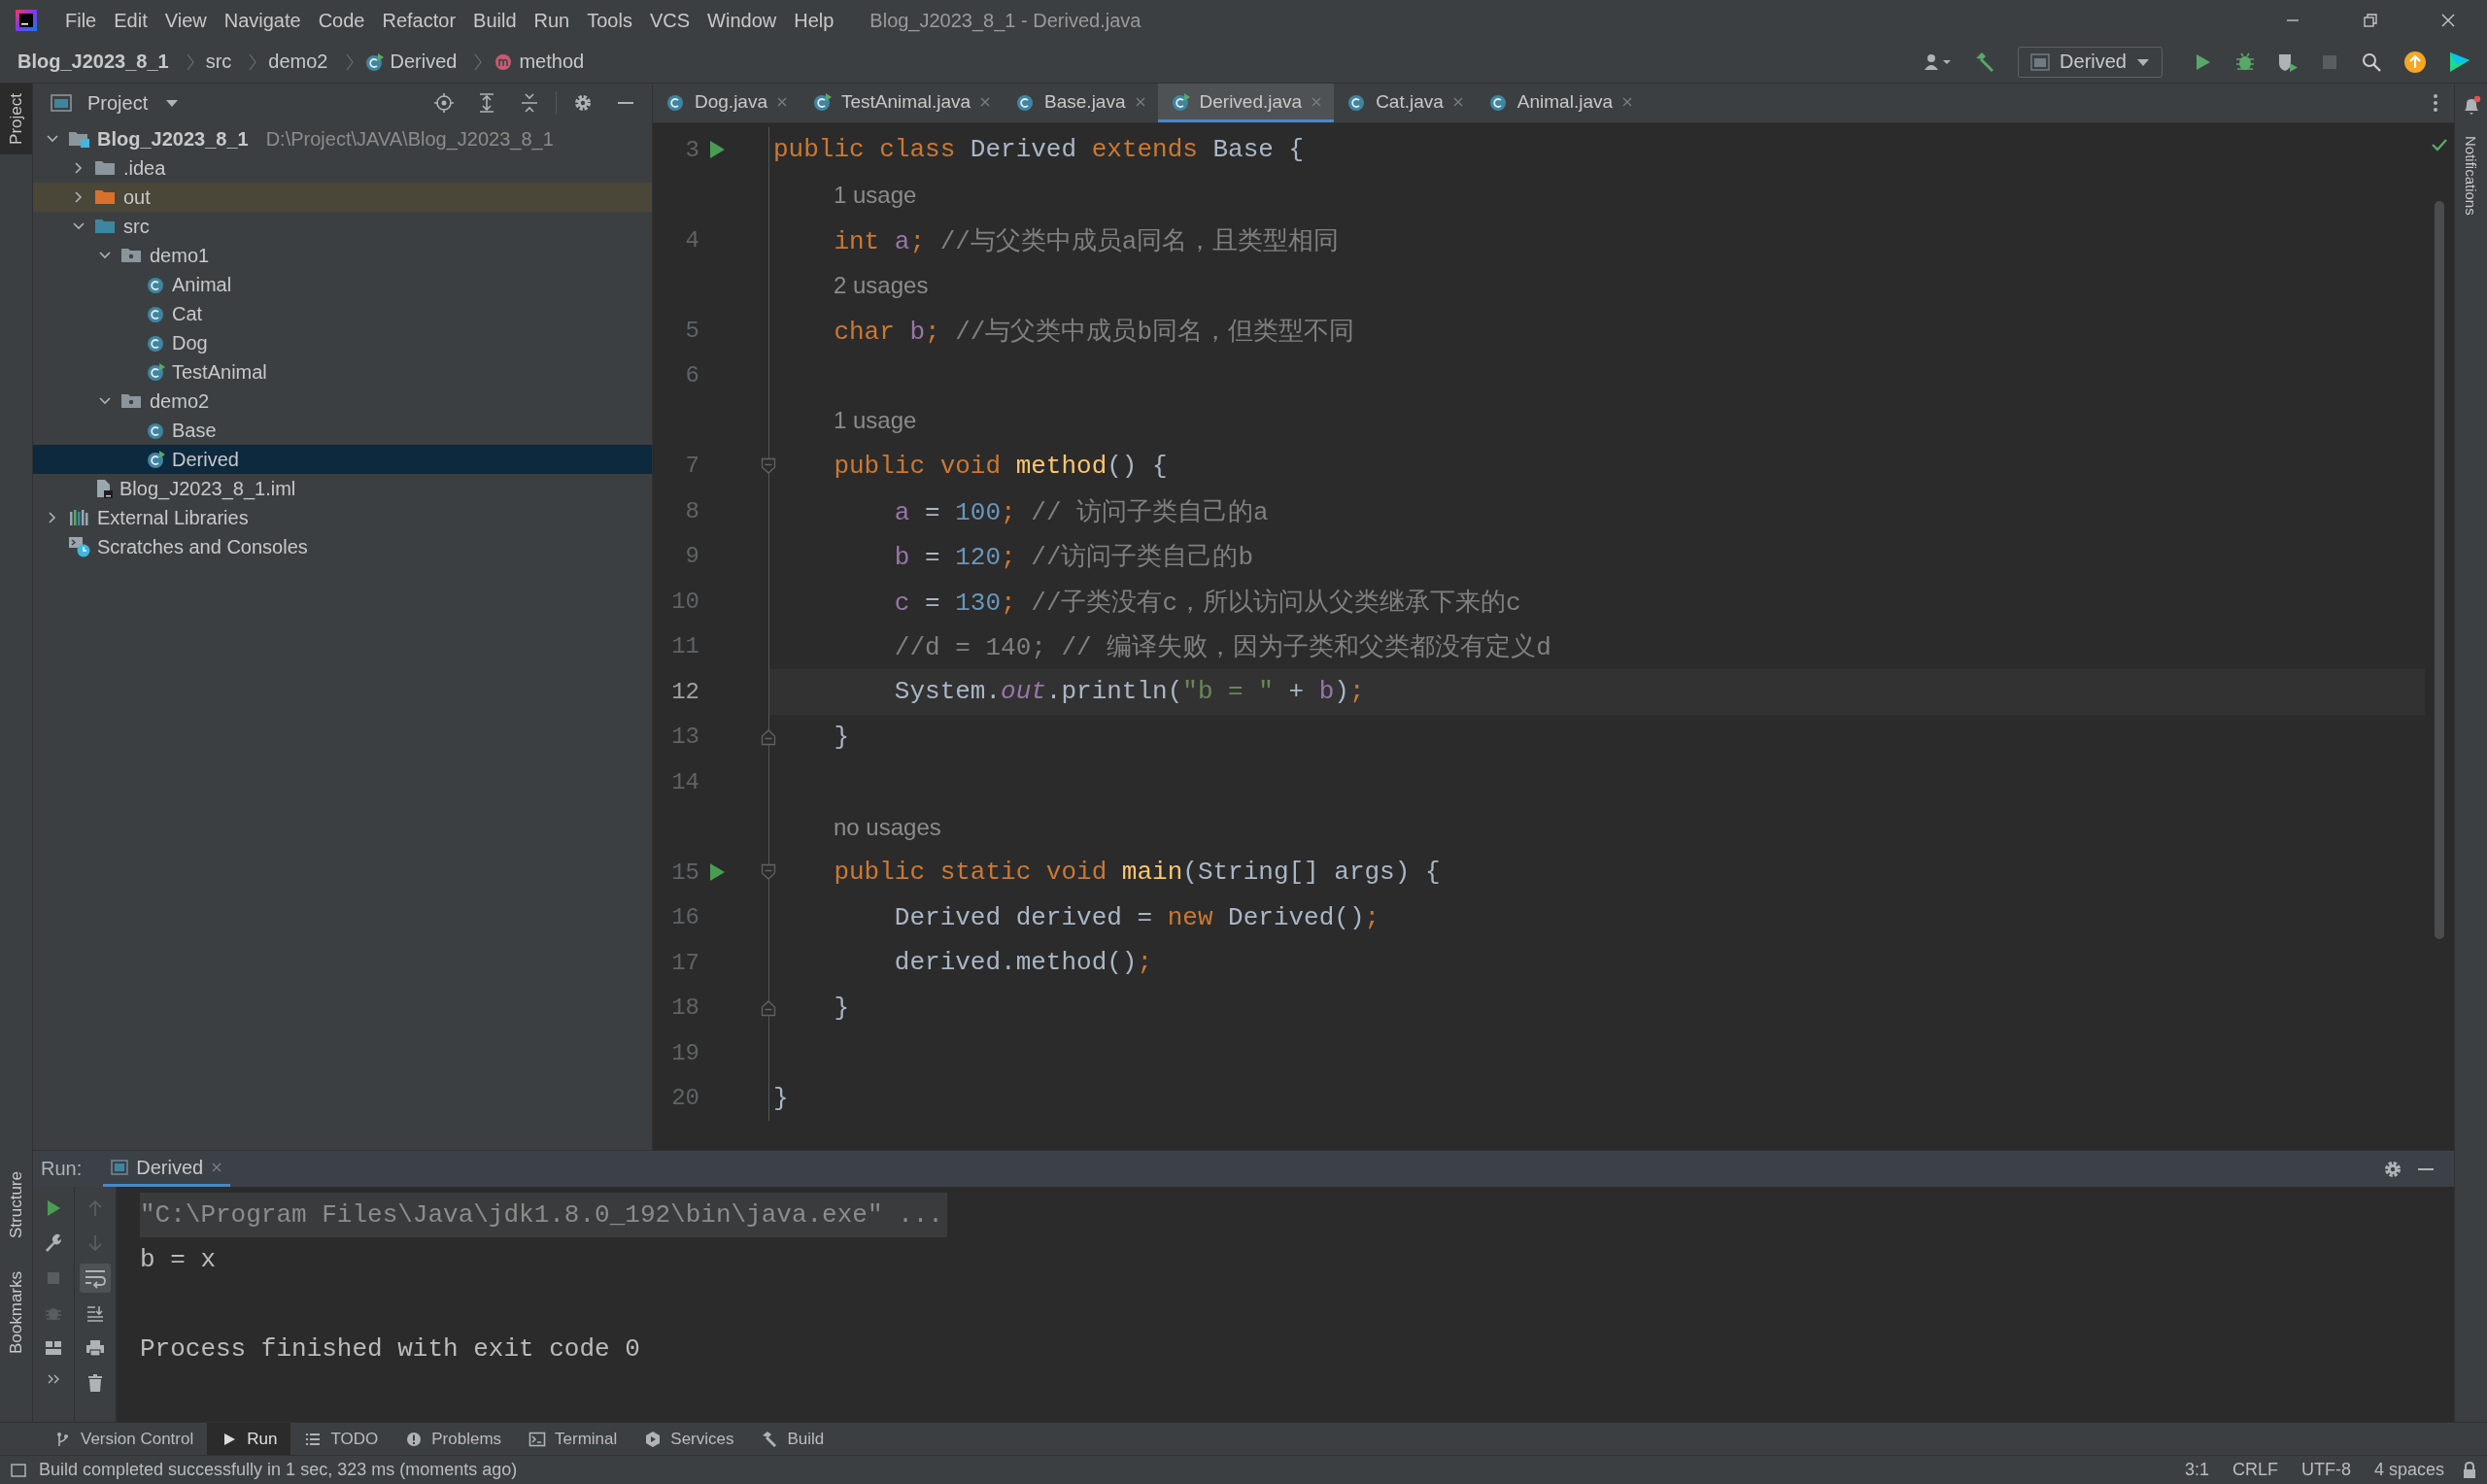 The height and width of the screenshot is (1484, 2487). Describe the element at coordinates (2325, 1470) in the screenshot. I see `status-item: UTF-8` at that location.